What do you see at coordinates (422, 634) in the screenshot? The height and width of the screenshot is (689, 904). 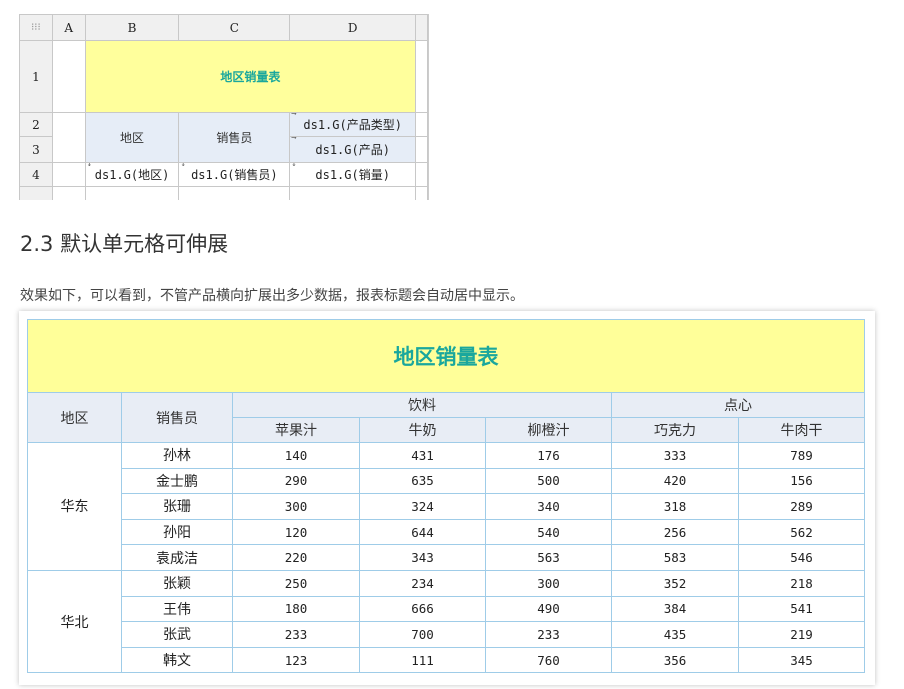 I see `sales-value-cell: 700` at bounding box center [422, 634].